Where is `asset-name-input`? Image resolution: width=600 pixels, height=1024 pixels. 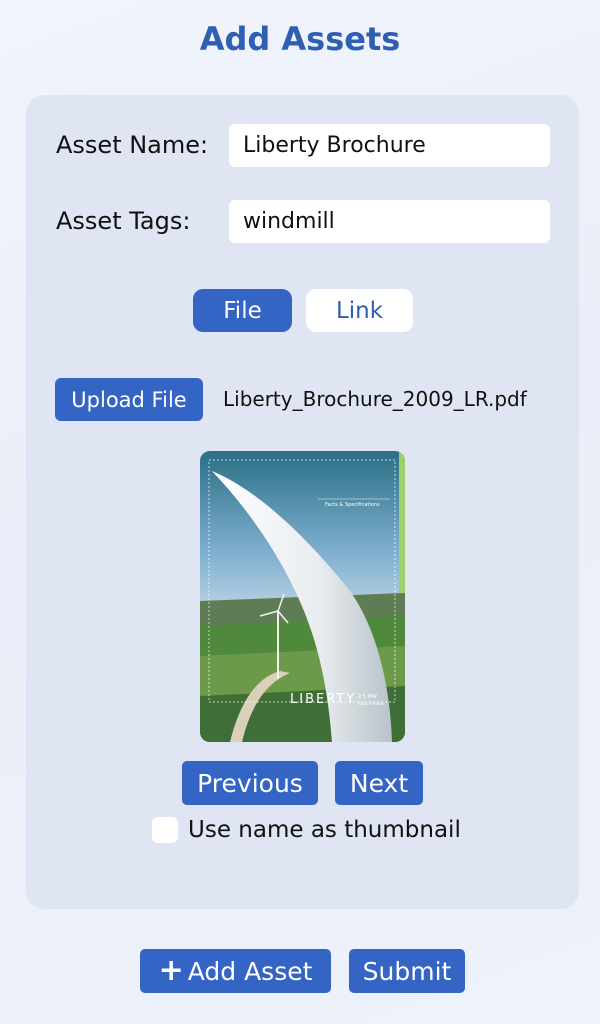 asset-name-input is located at coordinates (389, 145).